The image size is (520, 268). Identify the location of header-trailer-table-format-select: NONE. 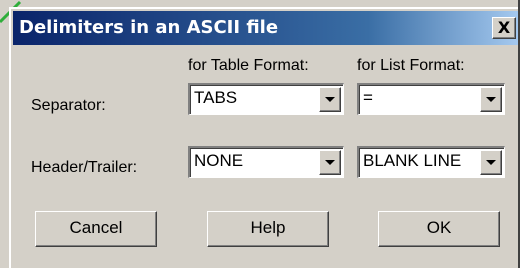
(266, 162).